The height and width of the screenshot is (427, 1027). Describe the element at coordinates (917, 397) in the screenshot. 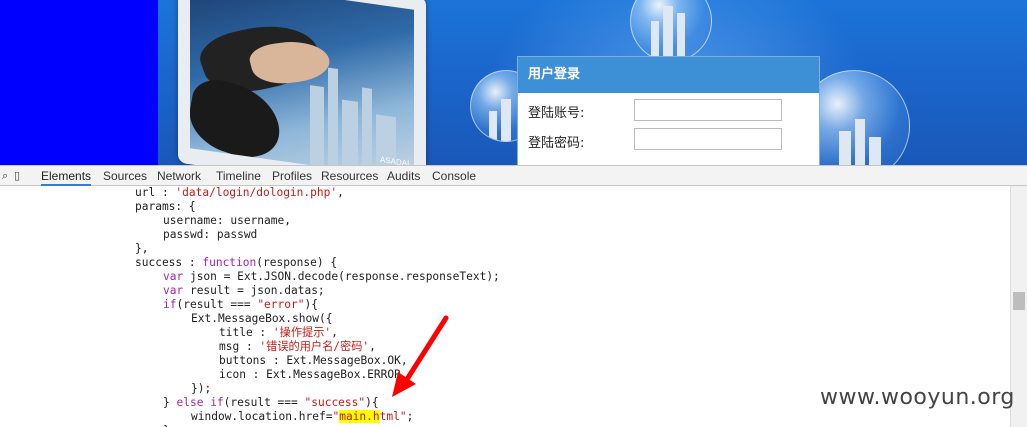

I see `watermark-text: www.wooyun.org` at that location.